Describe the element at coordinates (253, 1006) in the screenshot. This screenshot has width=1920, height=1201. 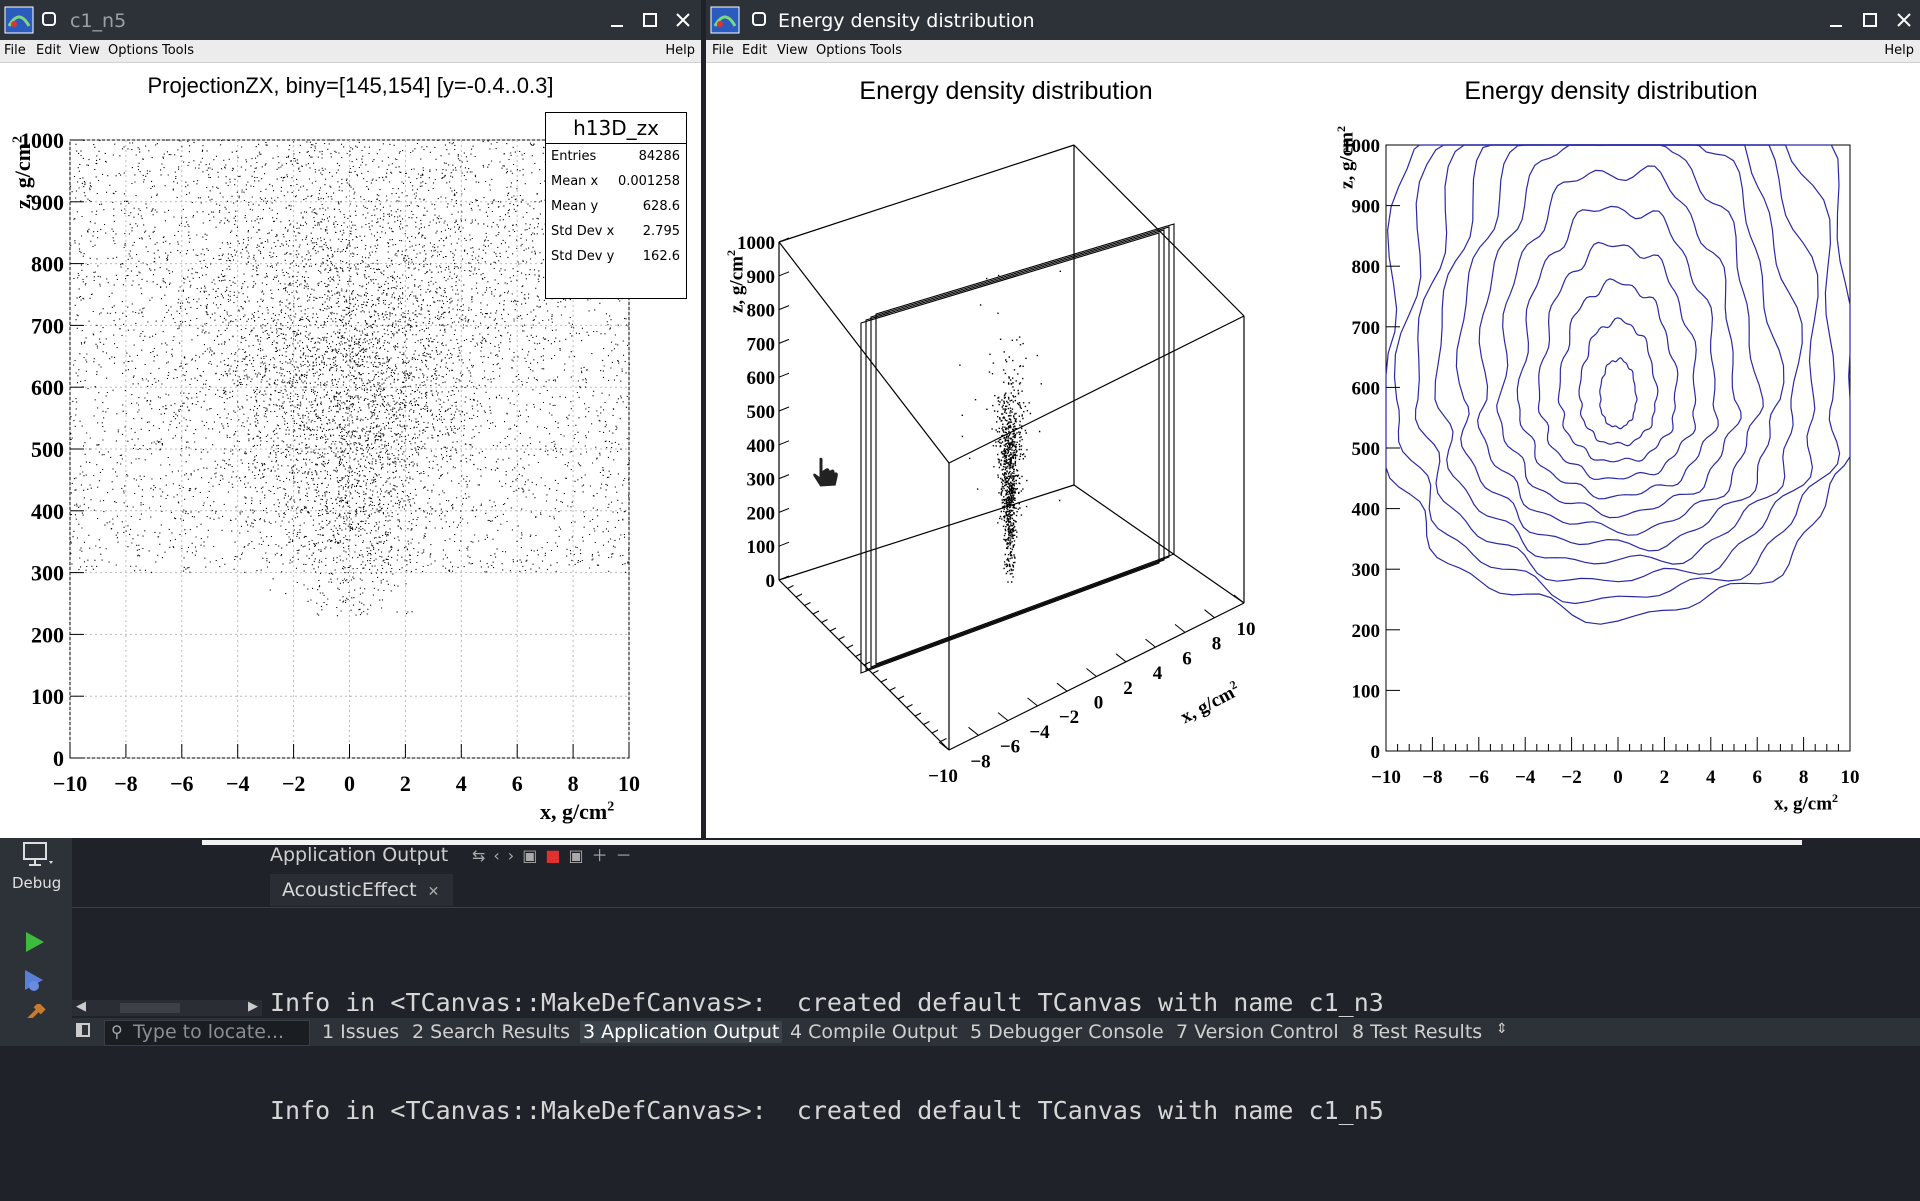
I see `scroll-right-icon: ▶` at that location.